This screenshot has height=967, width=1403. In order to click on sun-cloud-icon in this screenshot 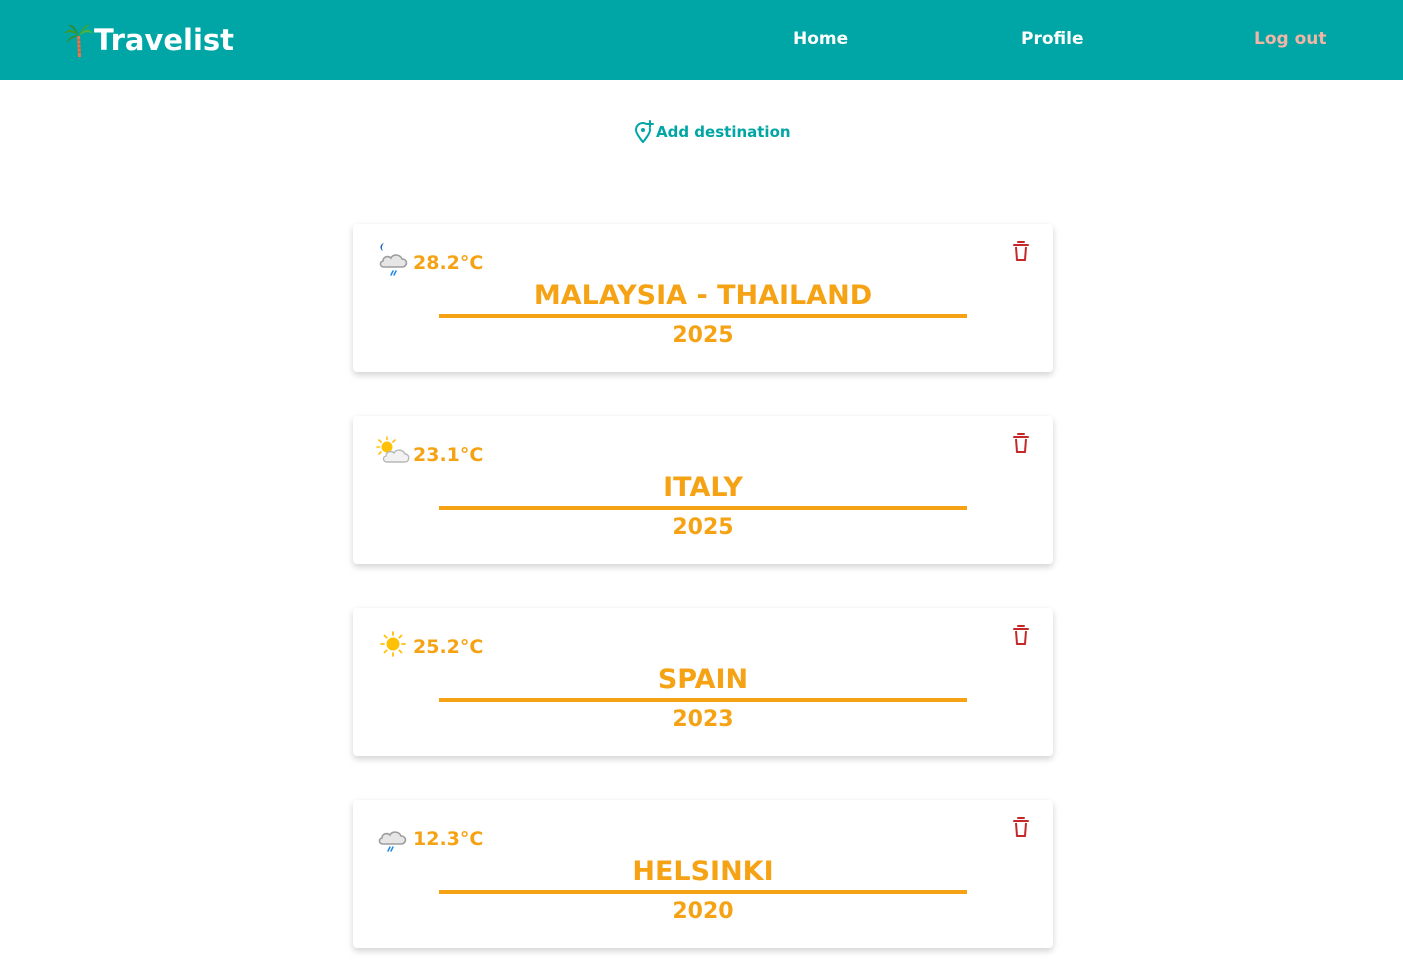, I will do `click(393, 449)`.